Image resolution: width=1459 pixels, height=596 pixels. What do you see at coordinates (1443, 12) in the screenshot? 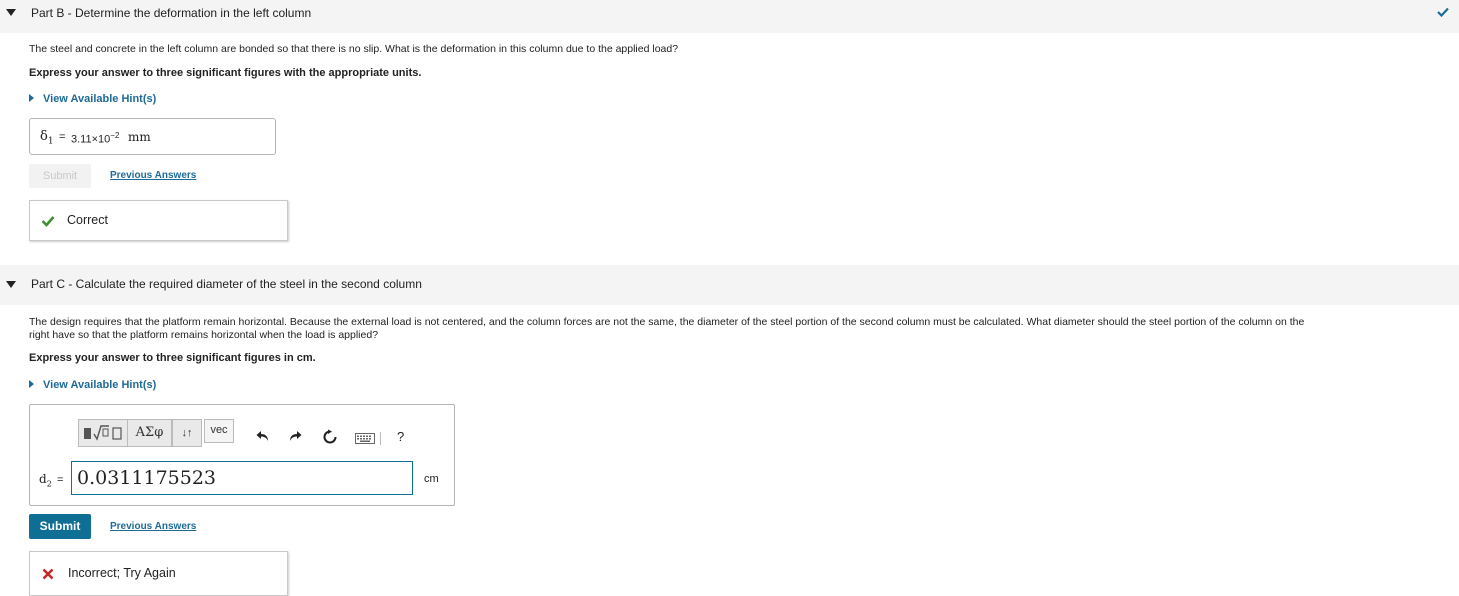
I see `part-complete-check-icon` at bounding box center [1443, 12].